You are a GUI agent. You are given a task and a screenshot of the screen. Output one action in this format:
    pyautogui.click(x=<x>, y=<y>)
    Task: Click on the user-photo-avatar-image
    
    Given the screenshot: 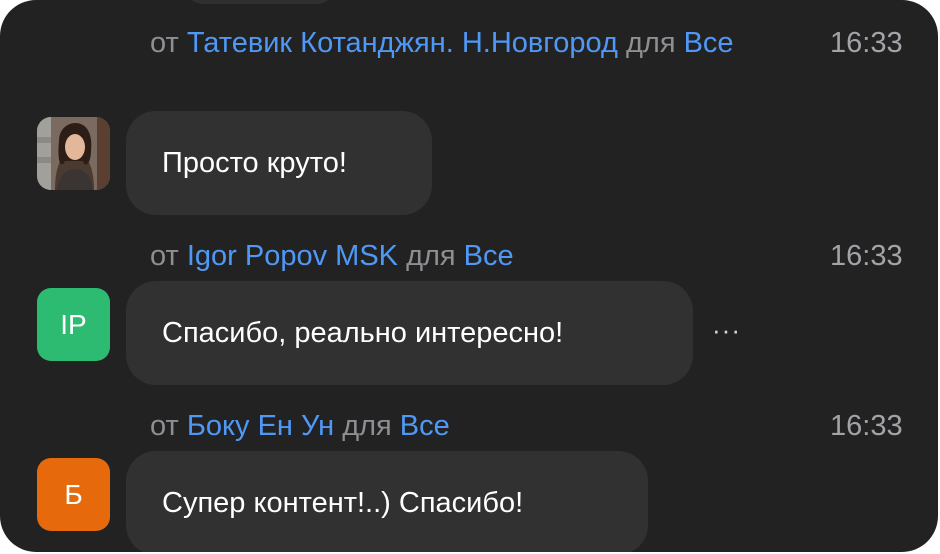 What is the action you would take?
    pyautogui.click(x=73, y=153)
    